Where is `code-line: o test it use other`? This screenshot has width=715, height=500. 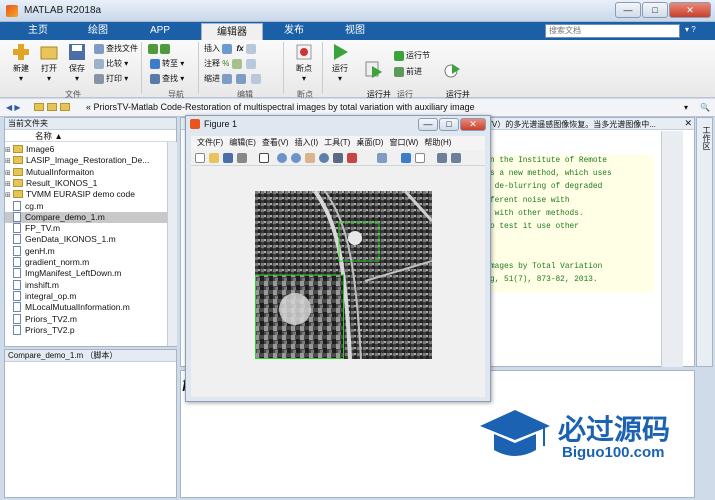
code-line: o test it use other is located at coordinates (572, 227).